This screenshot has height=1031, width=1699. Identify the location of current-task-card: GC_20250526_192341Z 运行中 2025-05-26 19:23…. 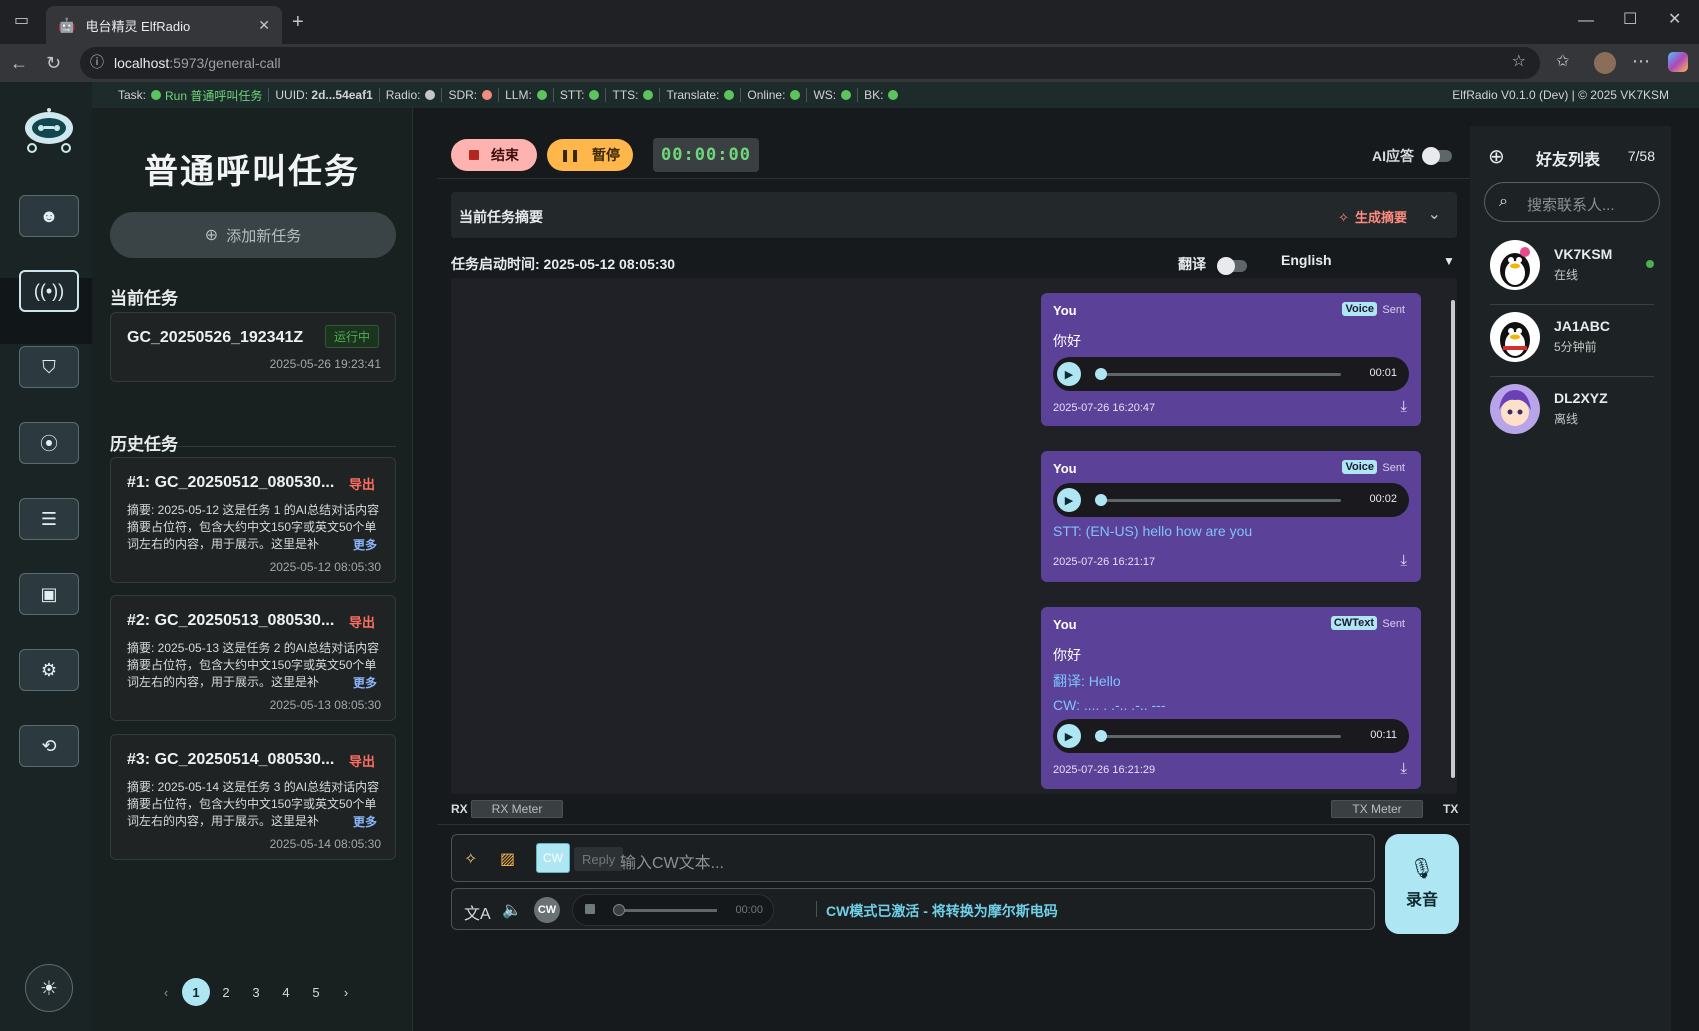
(253, 347).